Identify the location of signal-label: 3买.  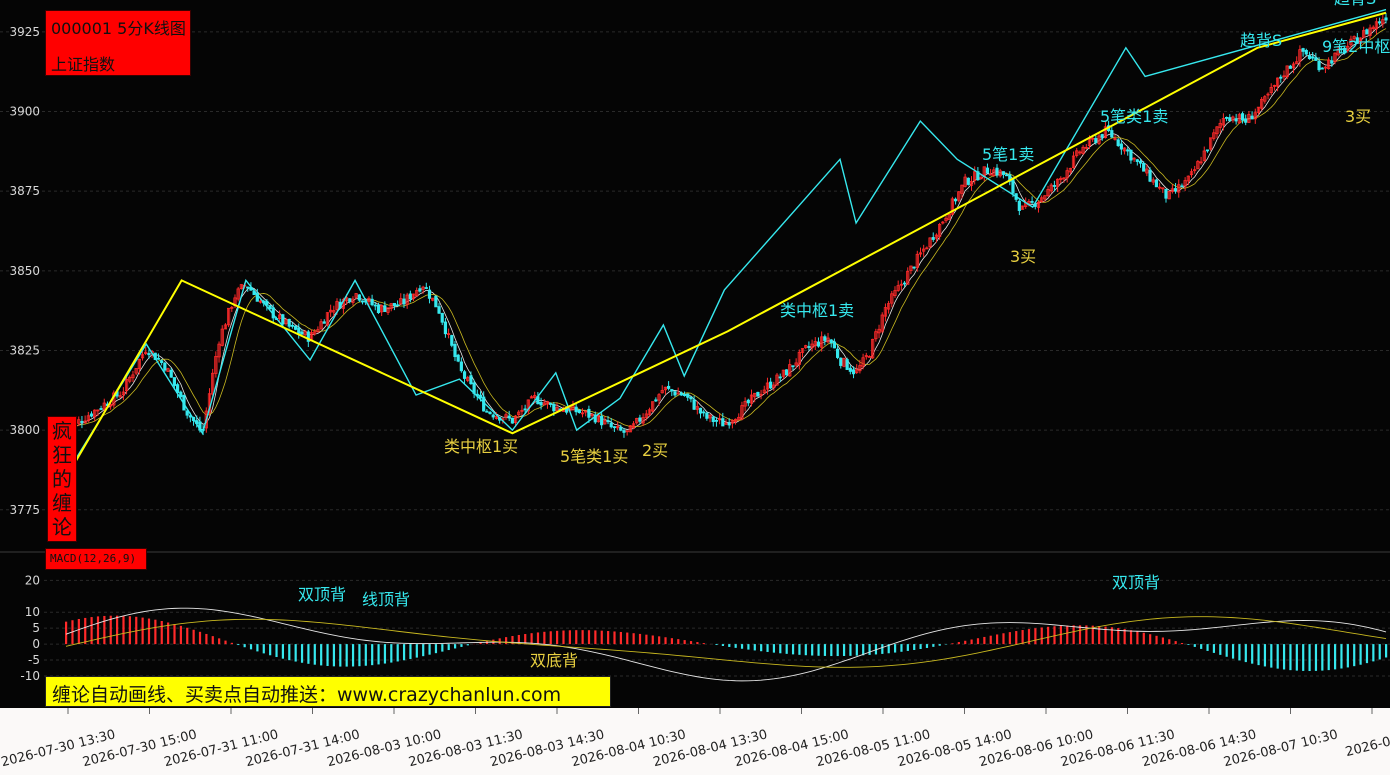
(1023, 256).